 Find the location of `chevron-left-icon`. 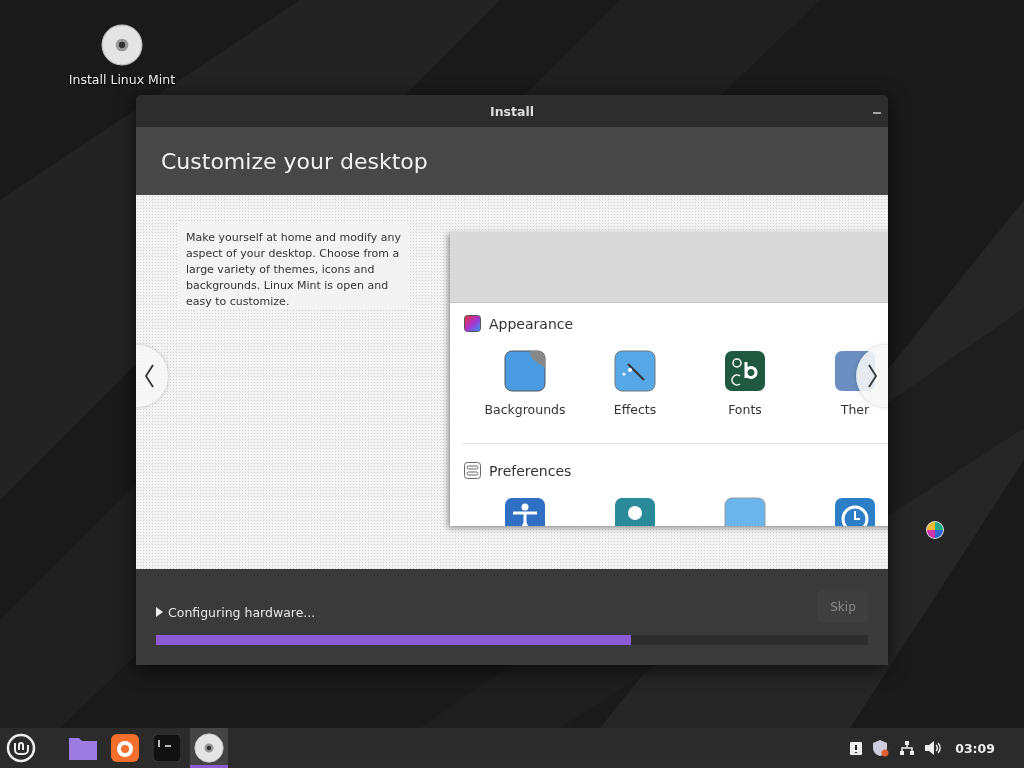

chevron-left-icon is located at coordinates (149, 376).